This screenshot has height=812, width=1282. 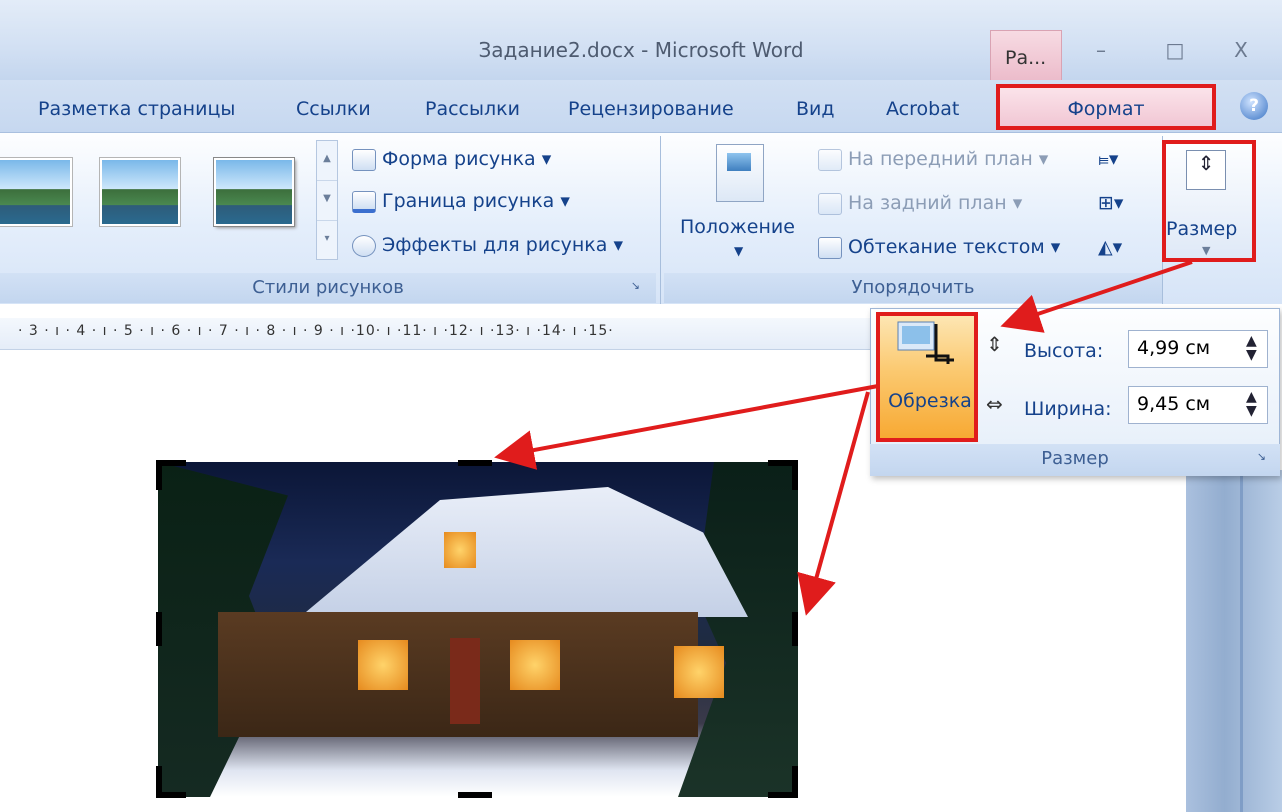 What do you see at coordinates (1202, 229) in the screenshot?
I see `size-button-label: Размер` at bounding box center [1202, 229].